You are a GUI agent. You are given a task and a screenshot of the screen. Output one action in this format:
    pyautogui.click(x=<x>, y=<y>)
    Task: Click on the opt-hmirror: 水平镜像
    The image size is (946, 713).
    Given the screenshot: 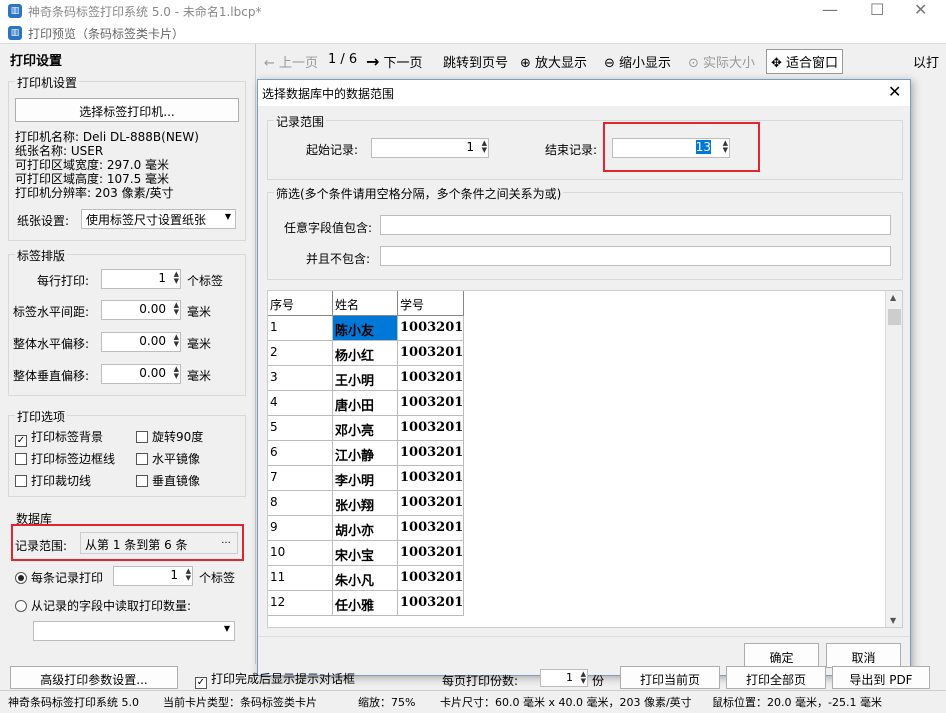 What is the action you would take?
    pyautogui.click(x=168, y=458)
    